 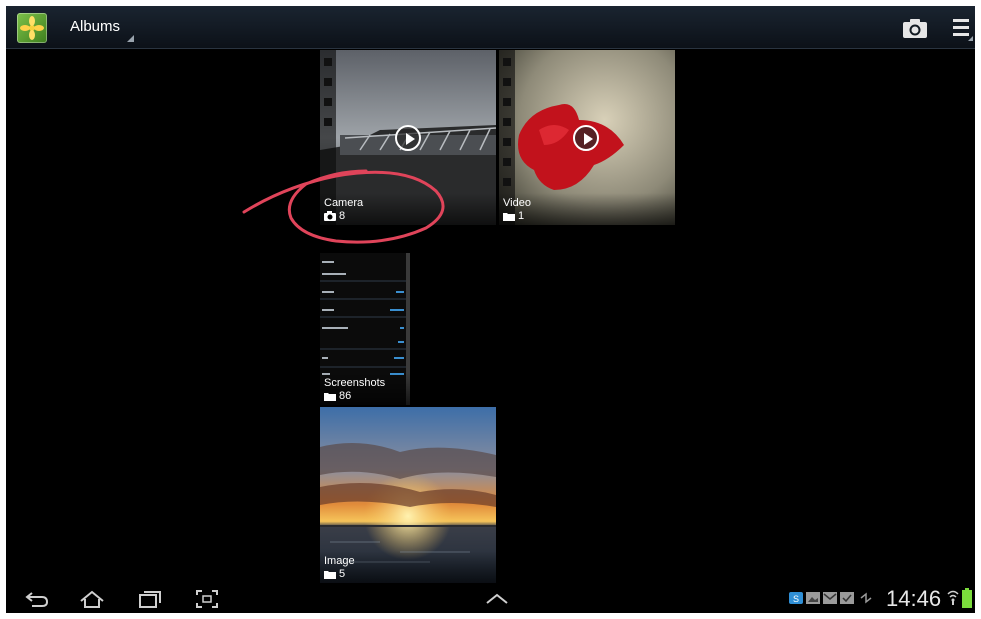 I want to click on page-title: Albums, so click(x=95, y=26).